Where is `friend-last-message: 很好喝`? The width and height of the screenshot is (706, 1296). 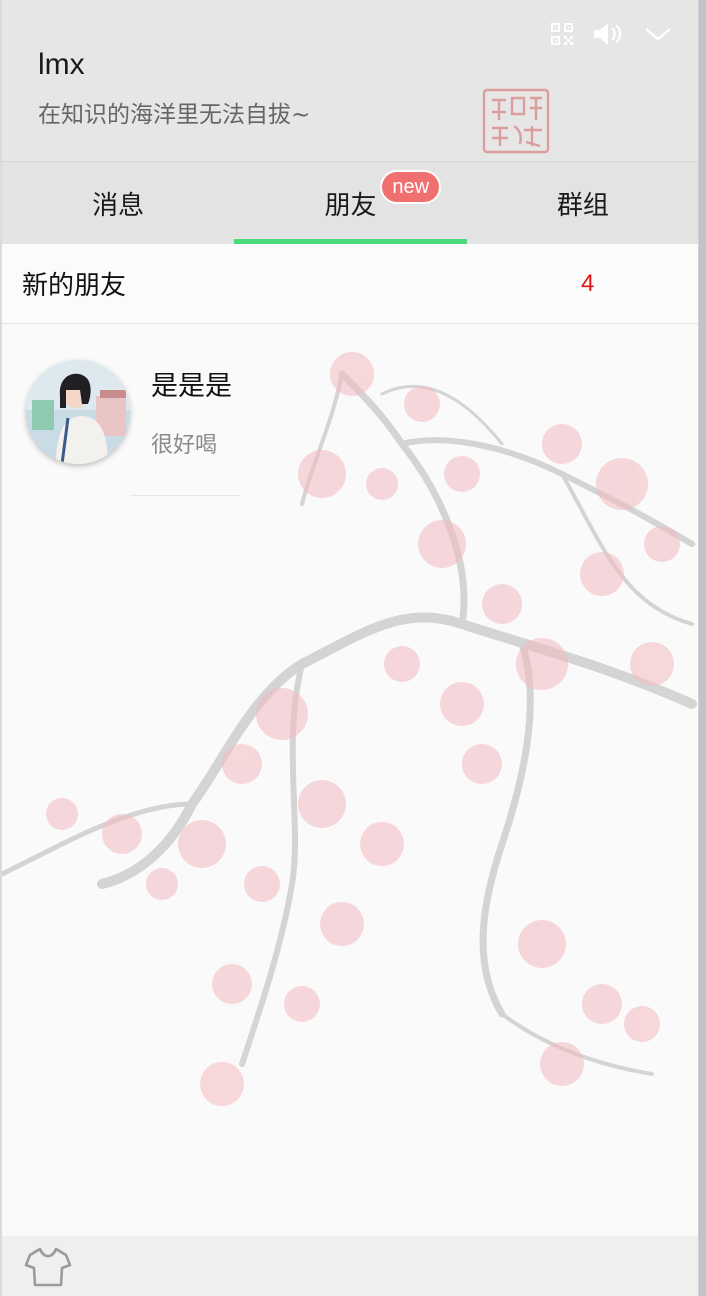
friend-last-message: 很好喝 is located at coordinates (184, 445).